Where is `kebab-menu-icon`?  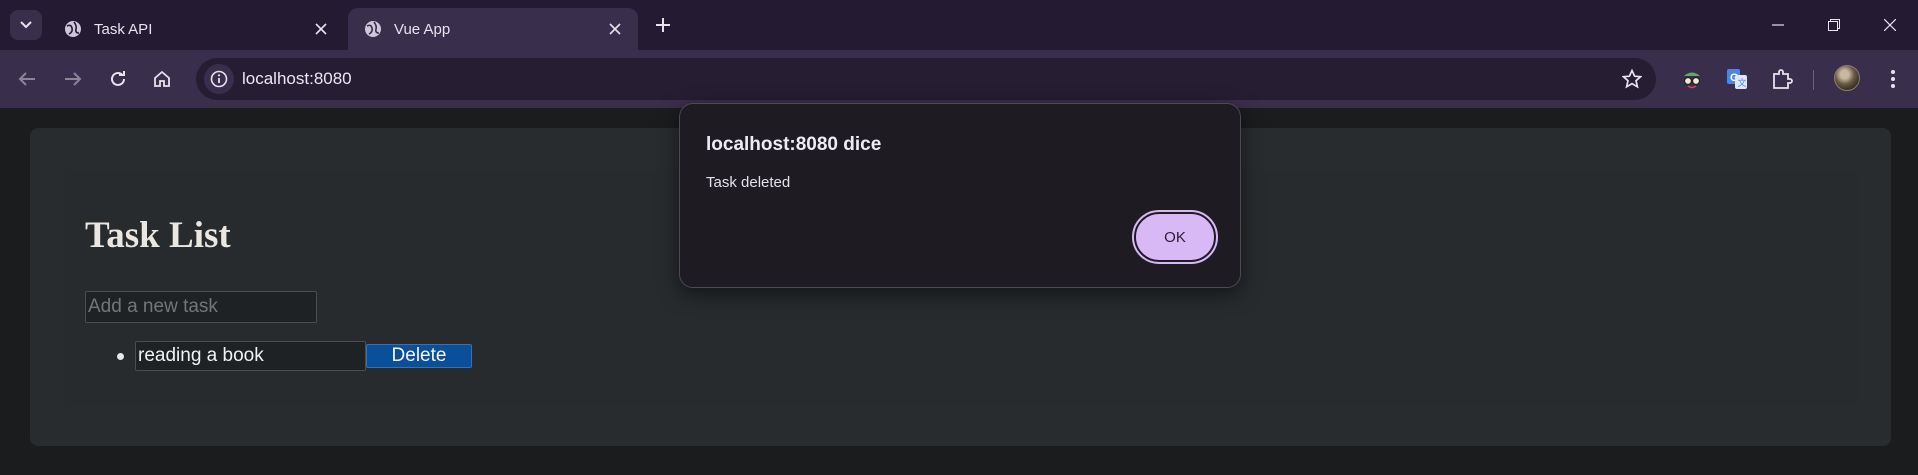 kebab-menu-icon is located at coordinates (1893, 79).